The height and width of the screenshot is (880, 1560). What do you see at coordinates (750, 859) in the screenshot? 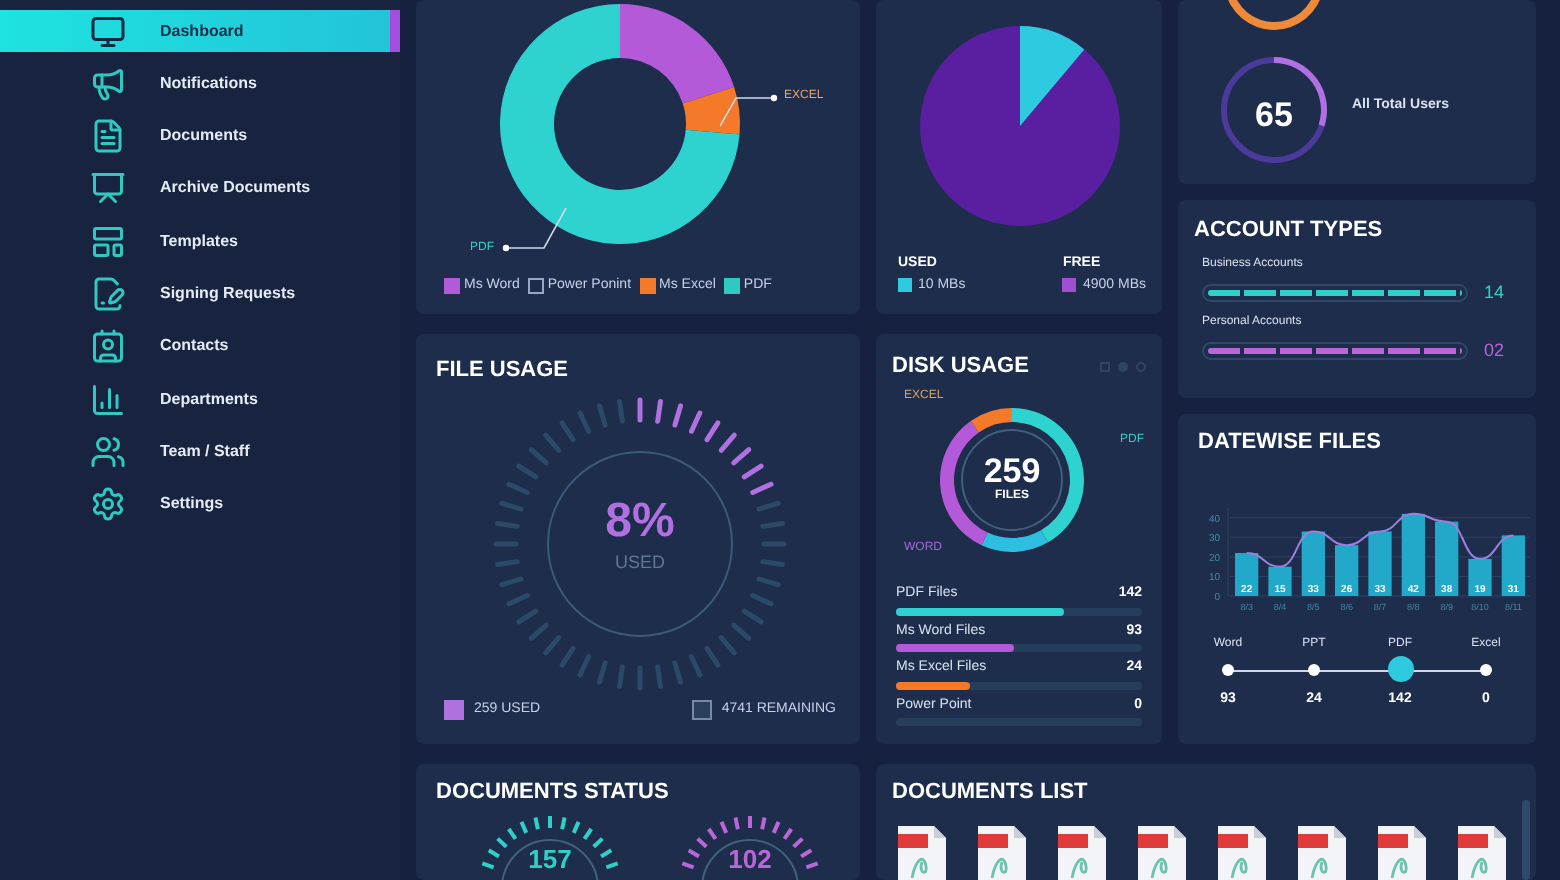
I see `status-count: 102` at bounding box center [750, 859].